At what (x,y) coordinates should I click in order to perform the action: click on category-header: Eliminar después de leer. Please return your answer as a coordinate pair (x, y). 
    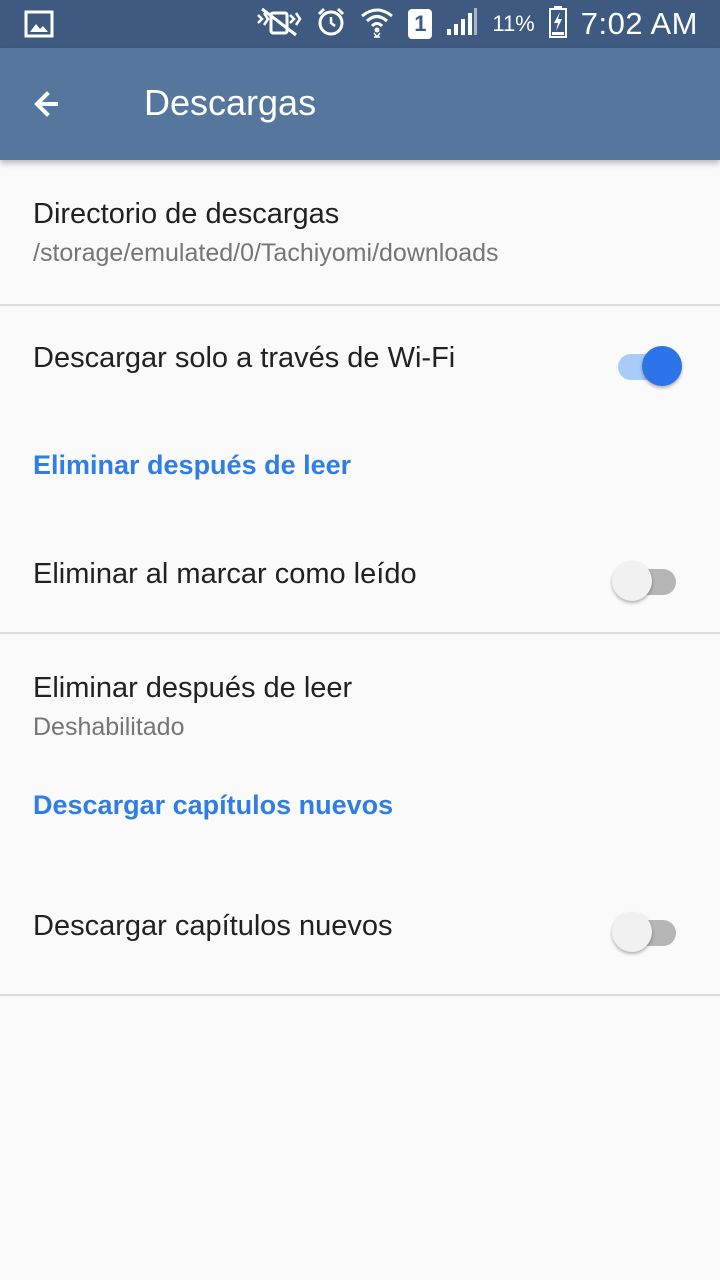
    Looking at the image, I should click on (192, 465).